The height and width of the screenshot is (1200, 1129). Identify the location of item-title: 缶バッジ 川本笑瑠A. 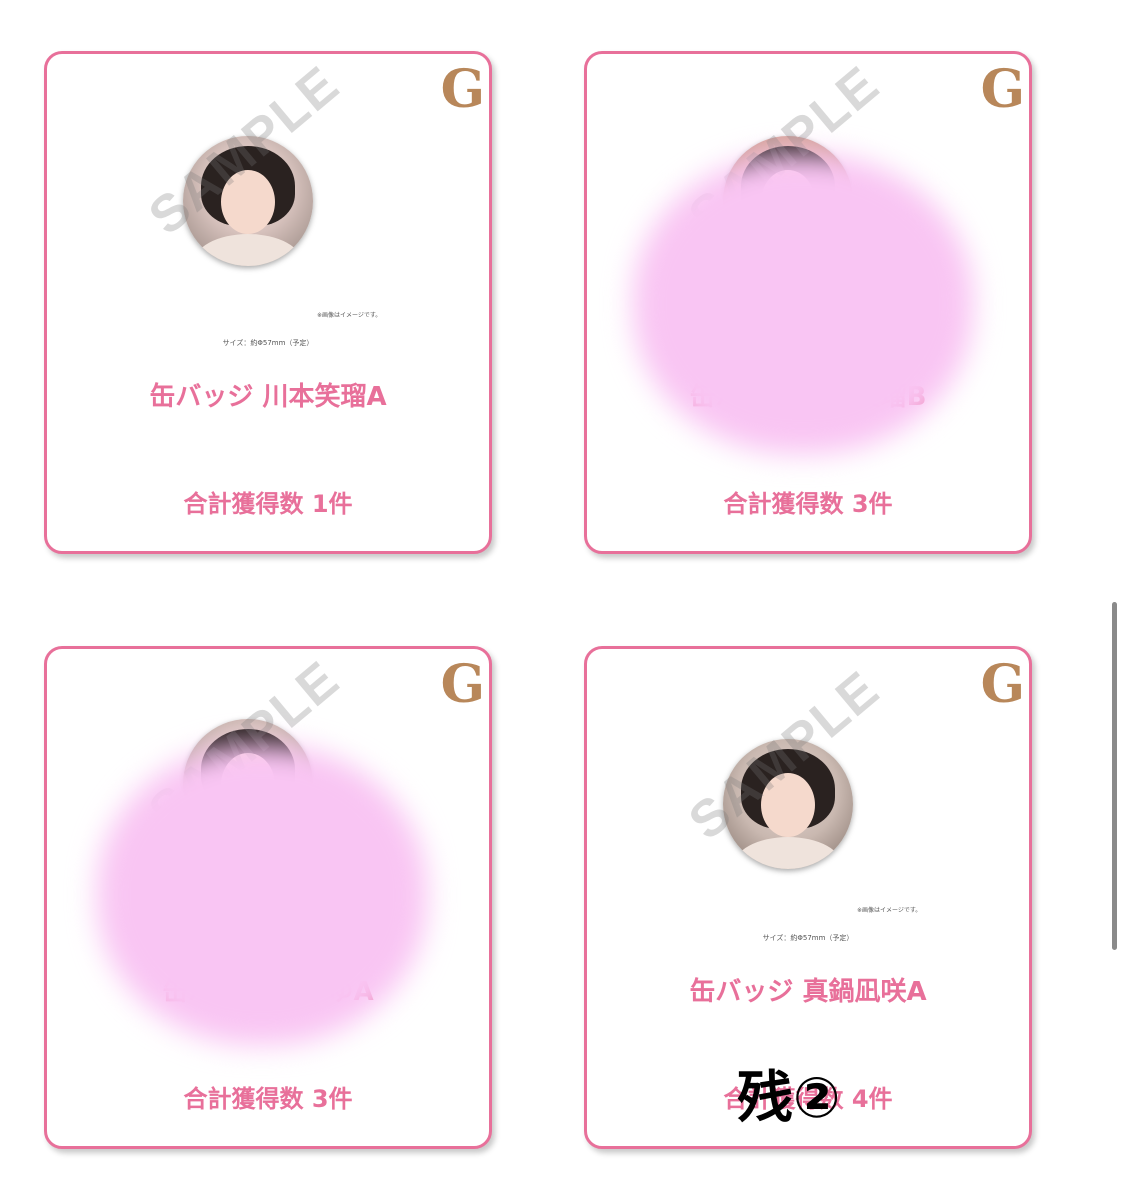
(268, 394).